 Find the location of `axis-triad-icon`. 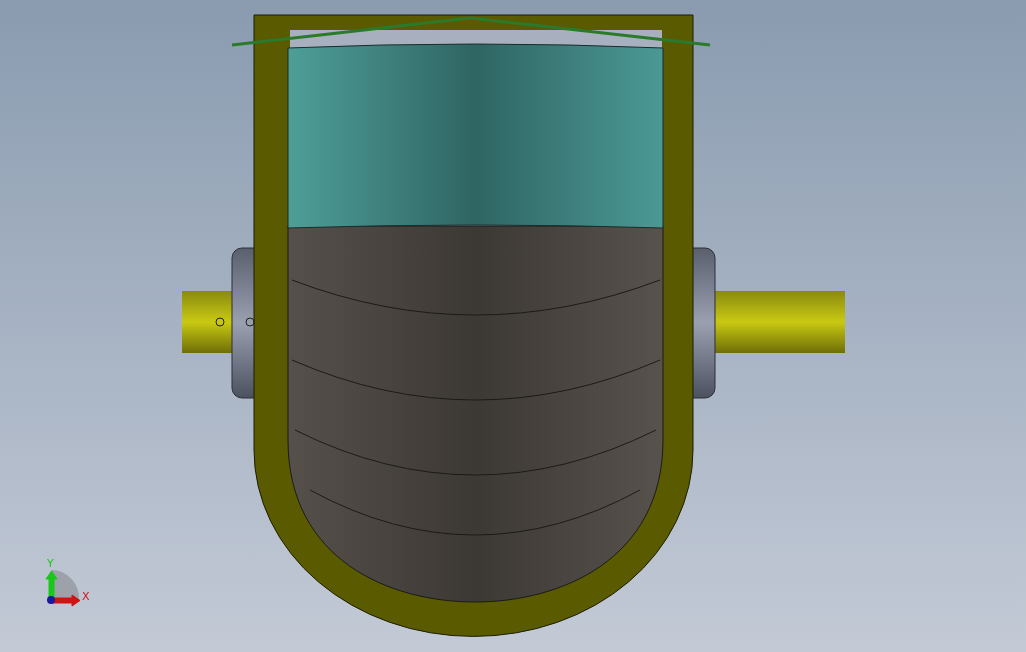

axis-triad-icon is located at coordinates (63, 588).